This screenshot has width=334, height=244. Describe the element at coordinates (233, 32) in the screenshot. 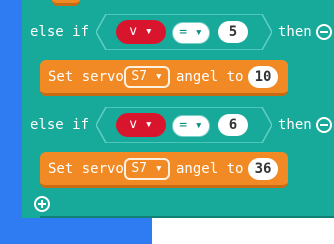

I see `compare-value-input: 5` at that location.